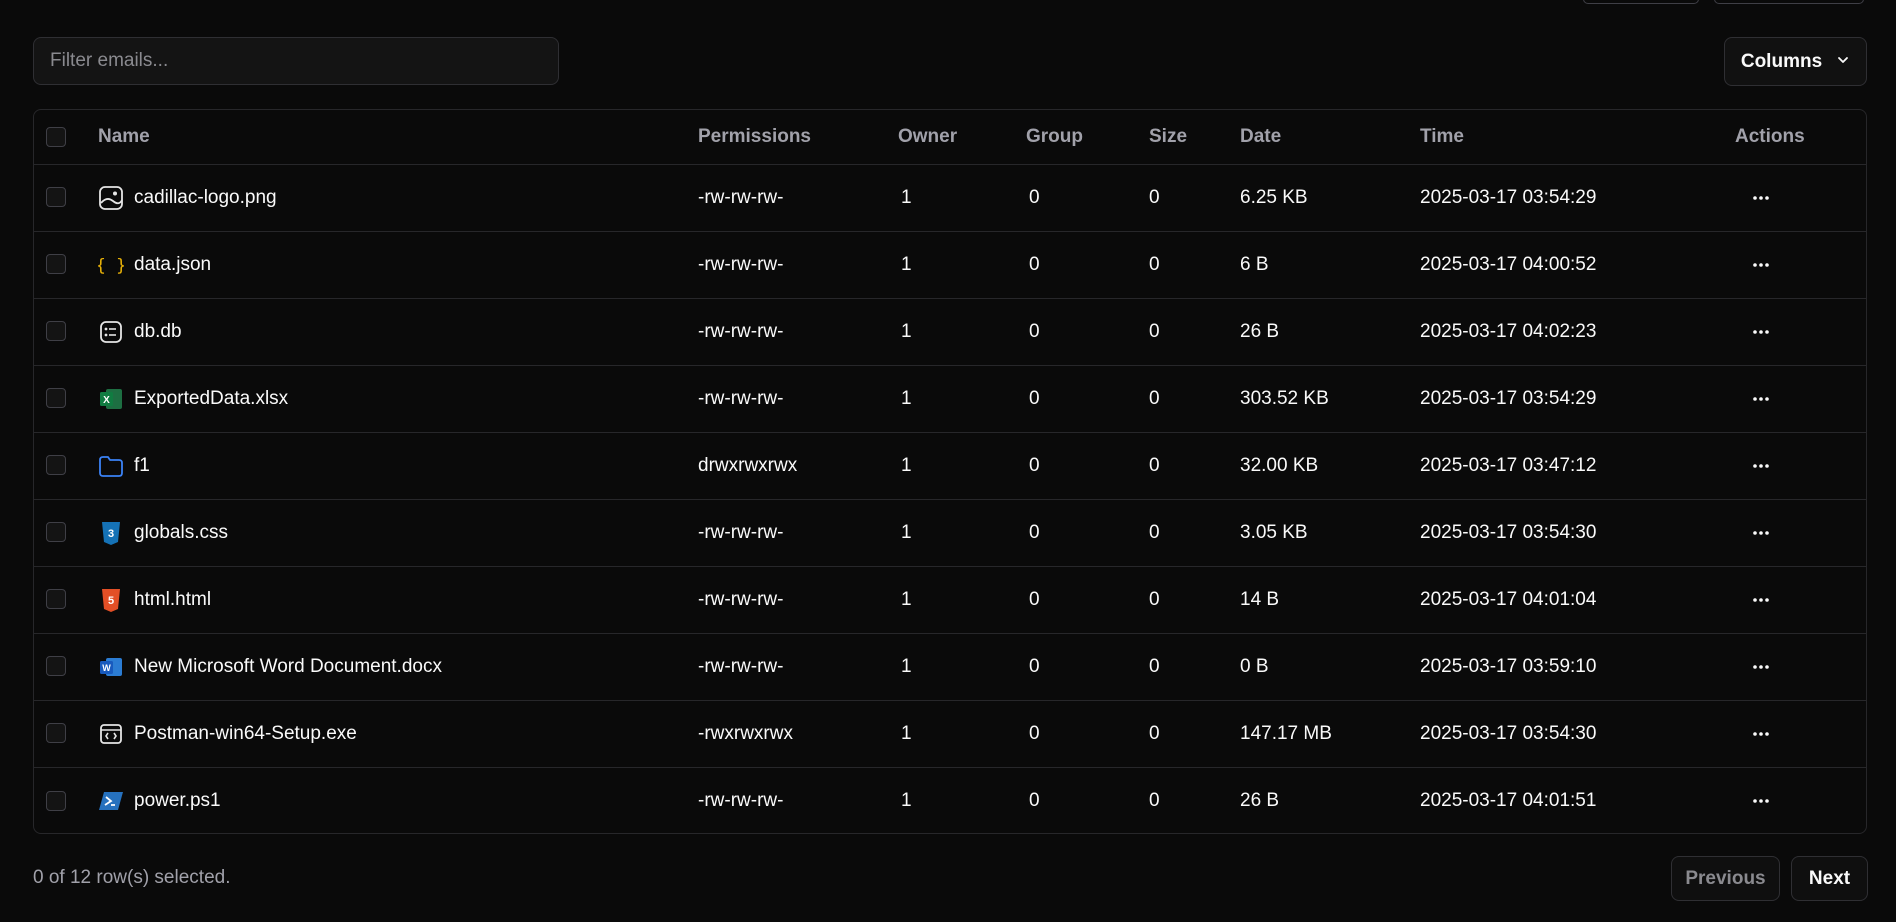  Describe the element at coordinates (177, 801) in the screenshot. I see `file-name: power.ps1` at that location.